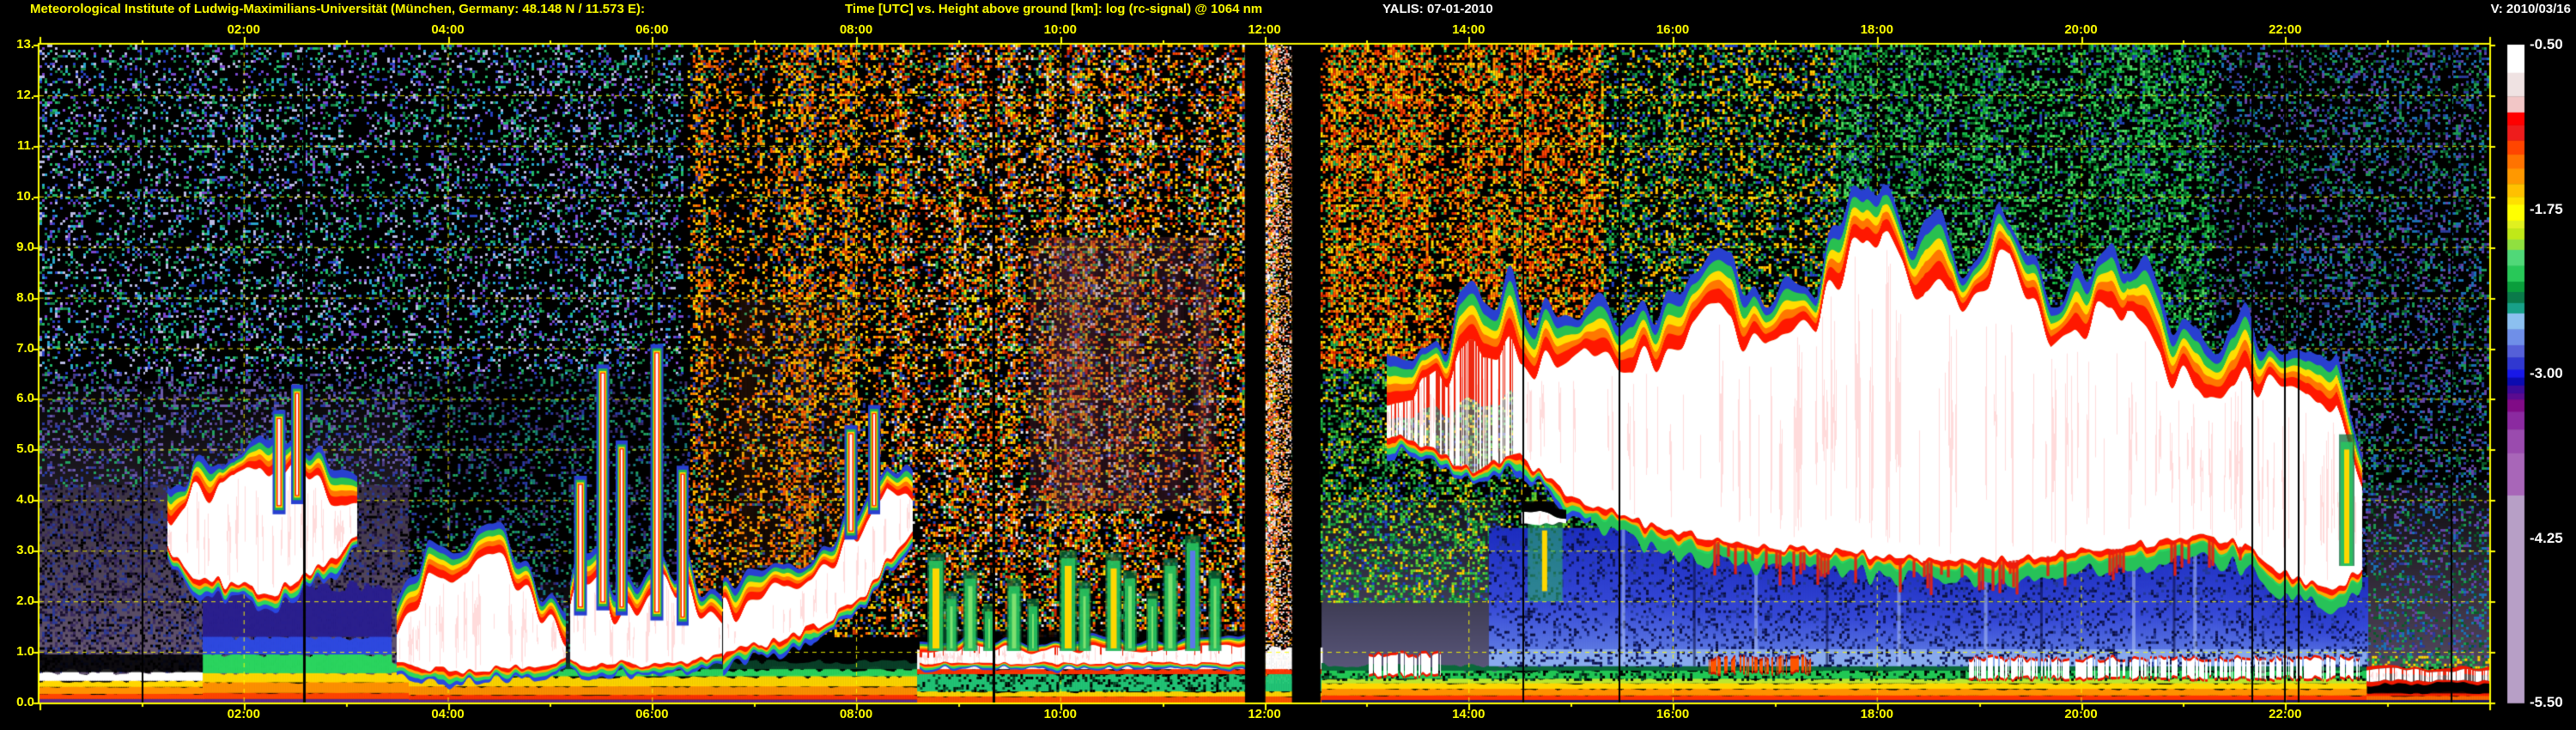 This screenshot has width=2576, height=730. I want to click on time-tick-label-bottom: 04:00, so click(448, 714).